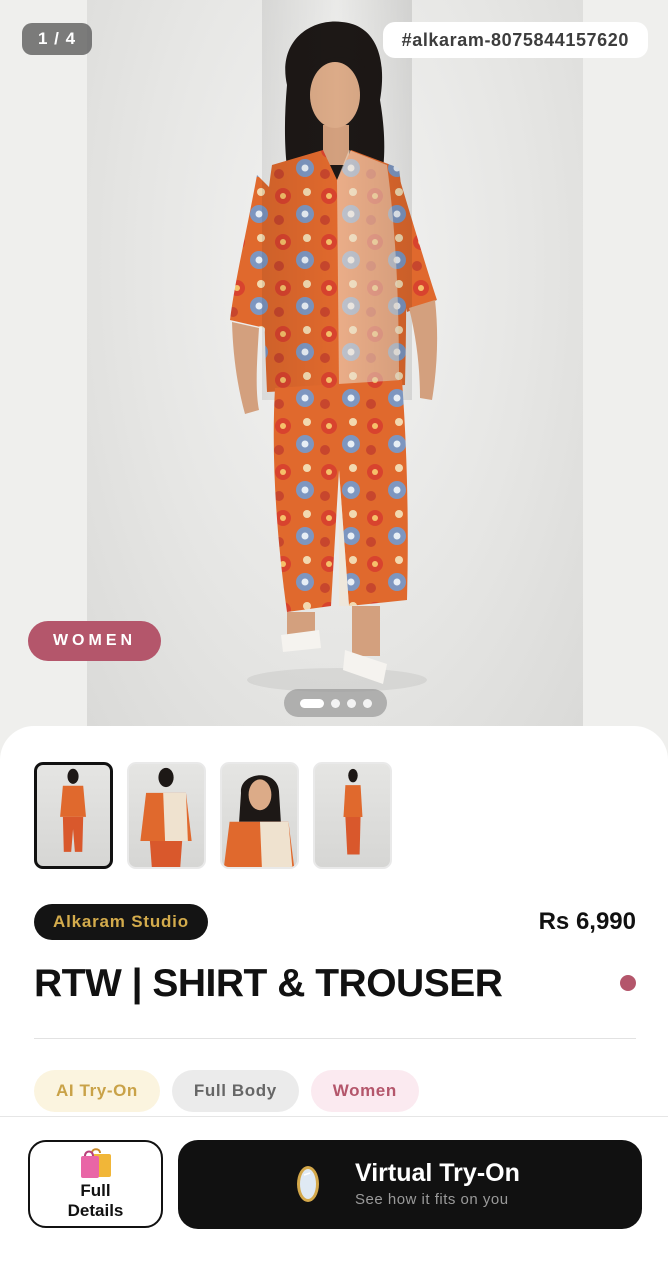  I want to click on indicator-dot, so click(628, 983).